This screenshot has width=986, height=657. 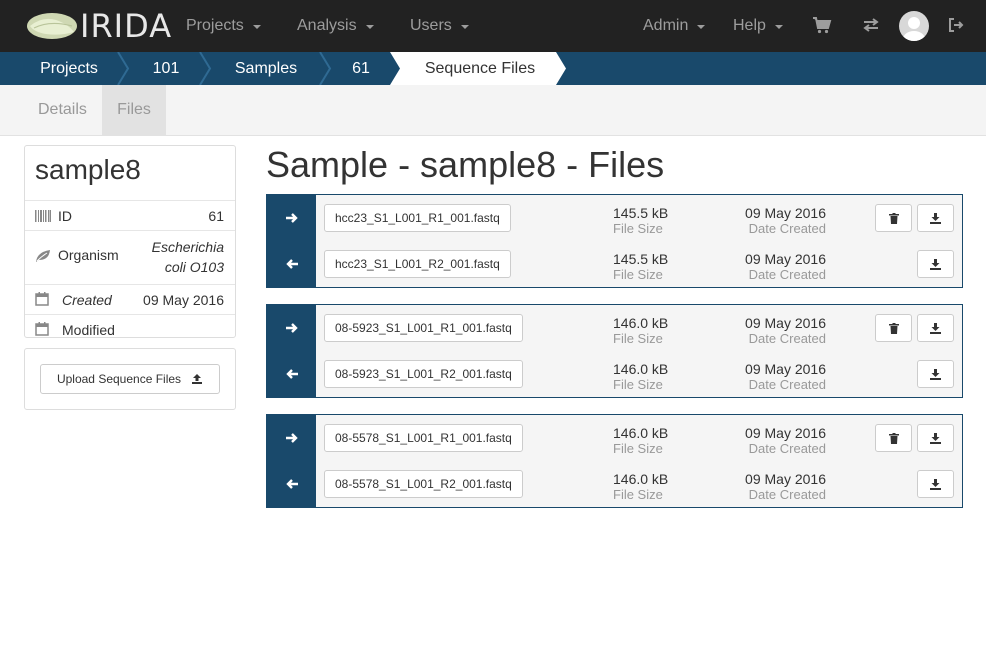 What do you see at coordinates (423, 438) in the screenshot?
I see `sequence-file-link: 08-5578_S1_L001_R1_001.fastq` at bounding box center [423, 438].